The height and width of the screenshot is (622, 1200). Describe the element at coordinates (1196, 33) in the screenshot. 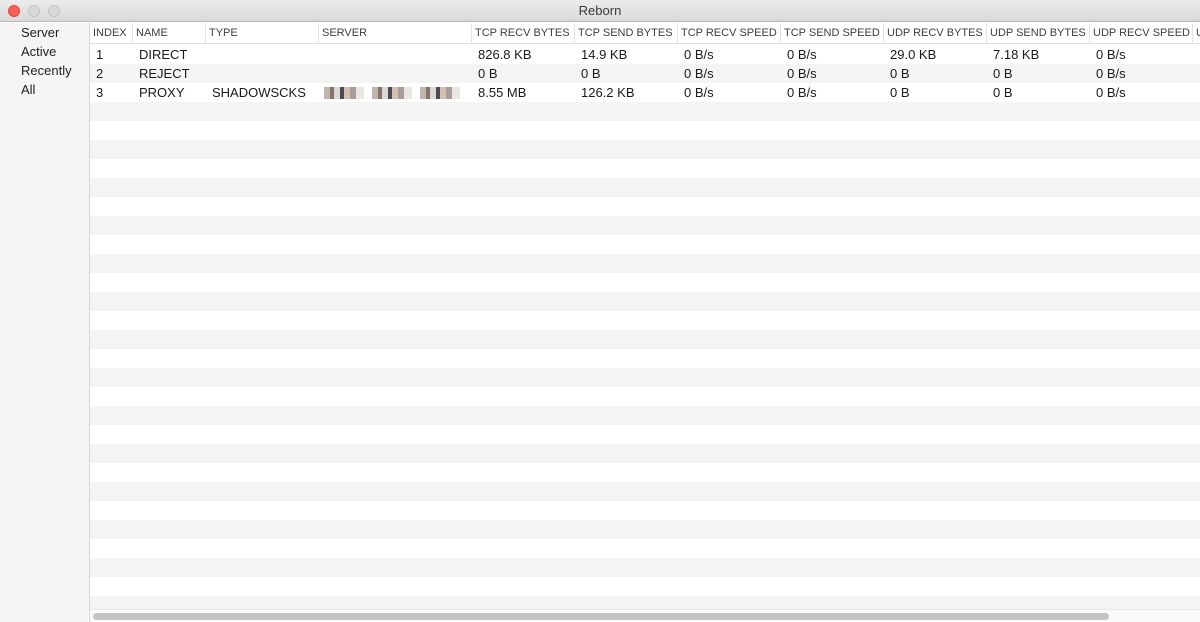

I see `column-header-truncated: U` at that location.